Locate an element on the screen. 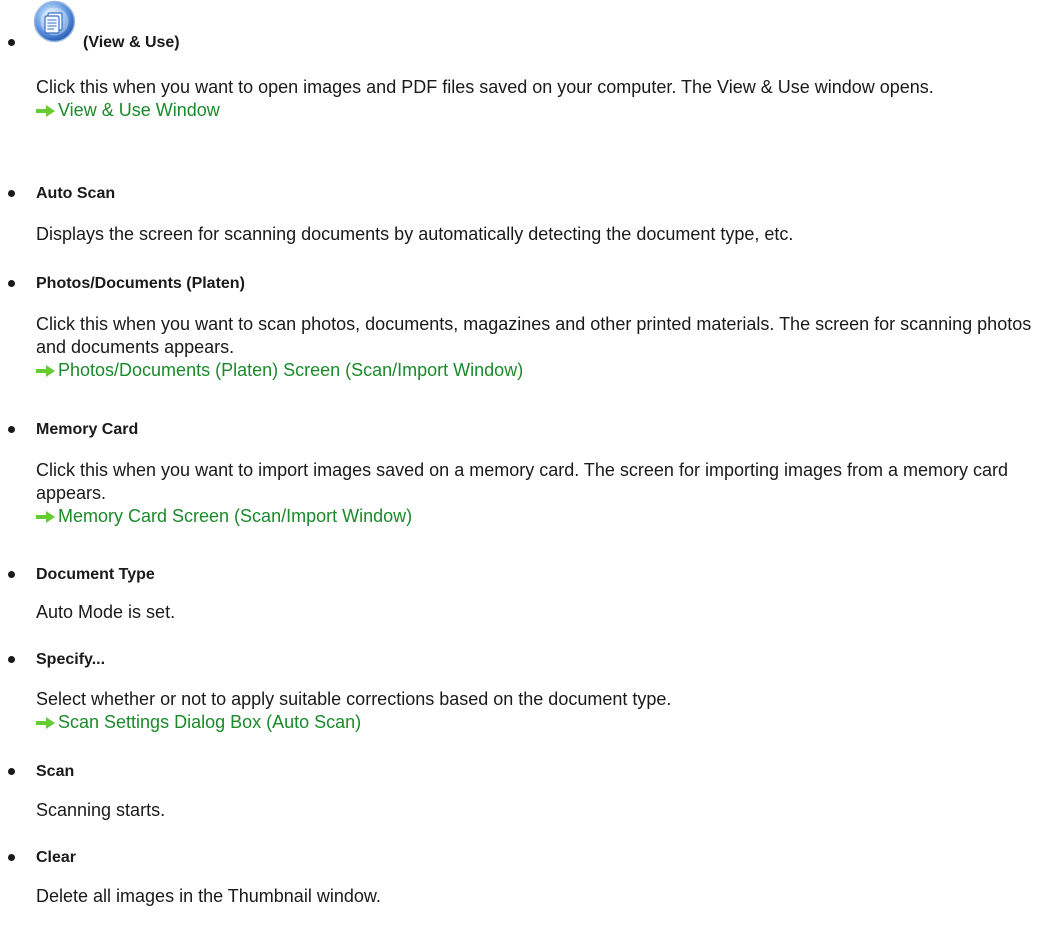 The image size is (1045, 933). view-and-use-icon is located at coordinates (54, 21).